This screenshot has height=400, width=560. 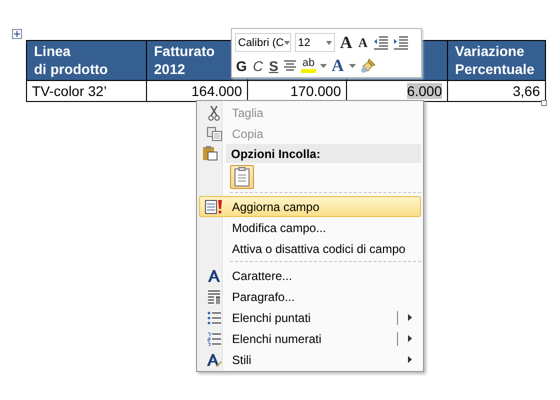 What do you see at coordinates (368, 66) in the screenshot?
I see `brush-icon` at bounding box center [368, 66].